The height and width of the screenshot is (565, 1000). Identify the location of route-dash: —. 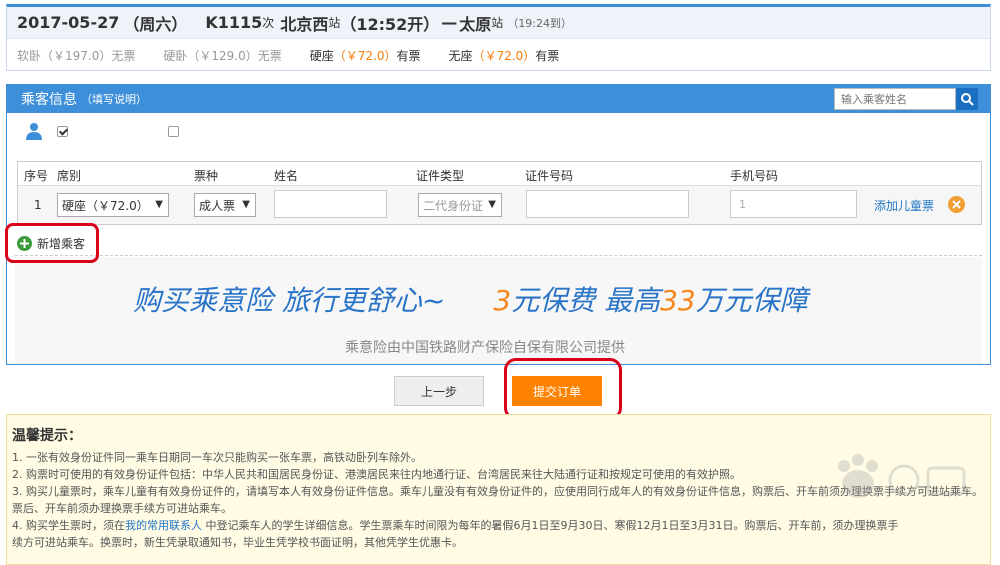
(449, 22).